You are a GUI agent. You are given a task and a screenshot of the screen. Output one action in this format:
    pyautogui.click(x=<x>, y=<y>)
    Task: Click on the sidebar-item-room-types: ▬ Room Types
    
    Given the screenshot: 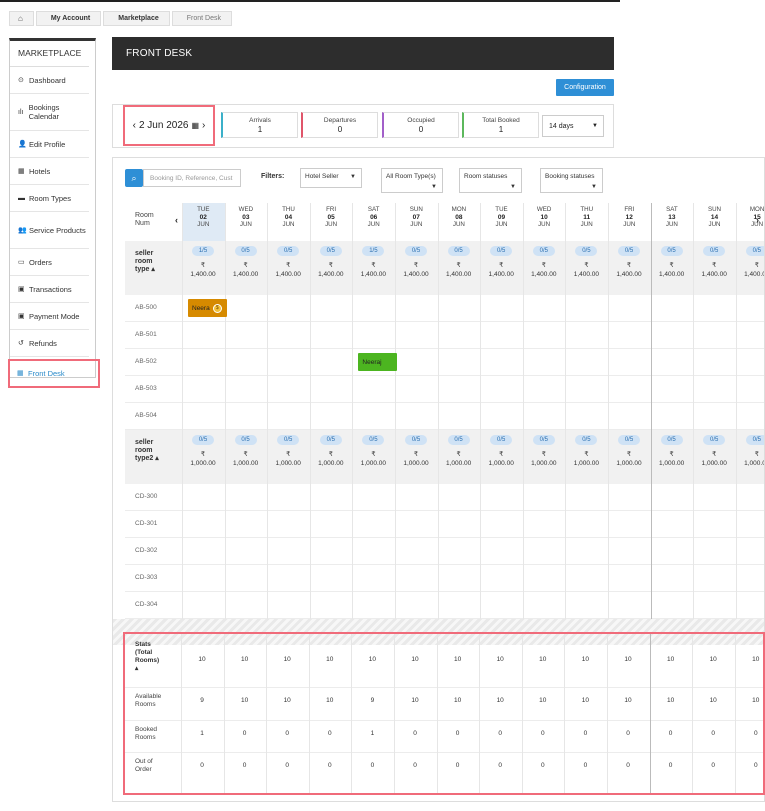 What is the action you would take?
    pyautogui.click(x=49, y=198)
    